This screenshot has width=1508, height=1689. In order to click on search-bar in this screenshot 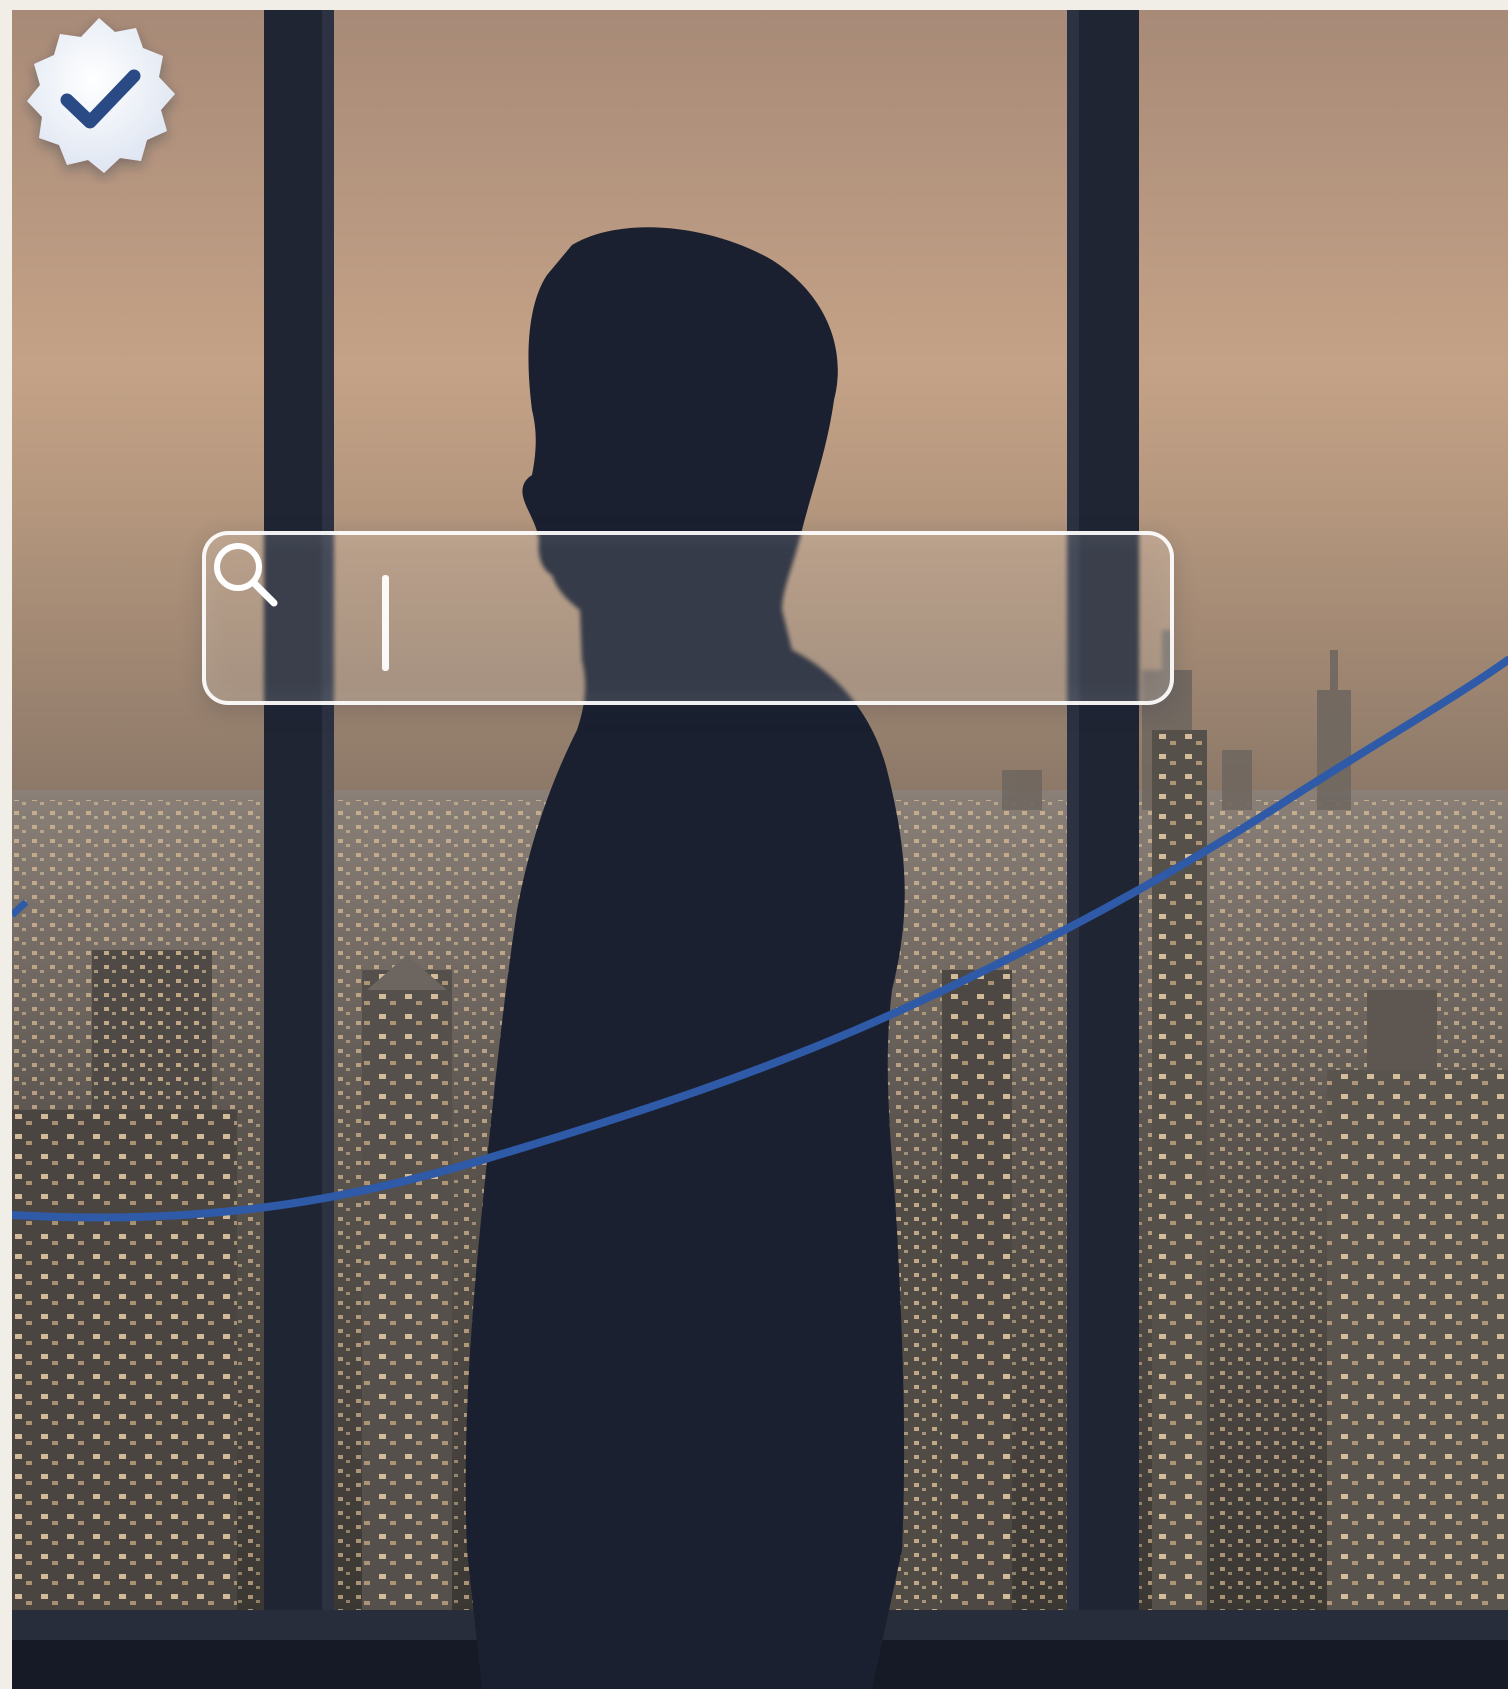, I will do `click(688, 618)`.